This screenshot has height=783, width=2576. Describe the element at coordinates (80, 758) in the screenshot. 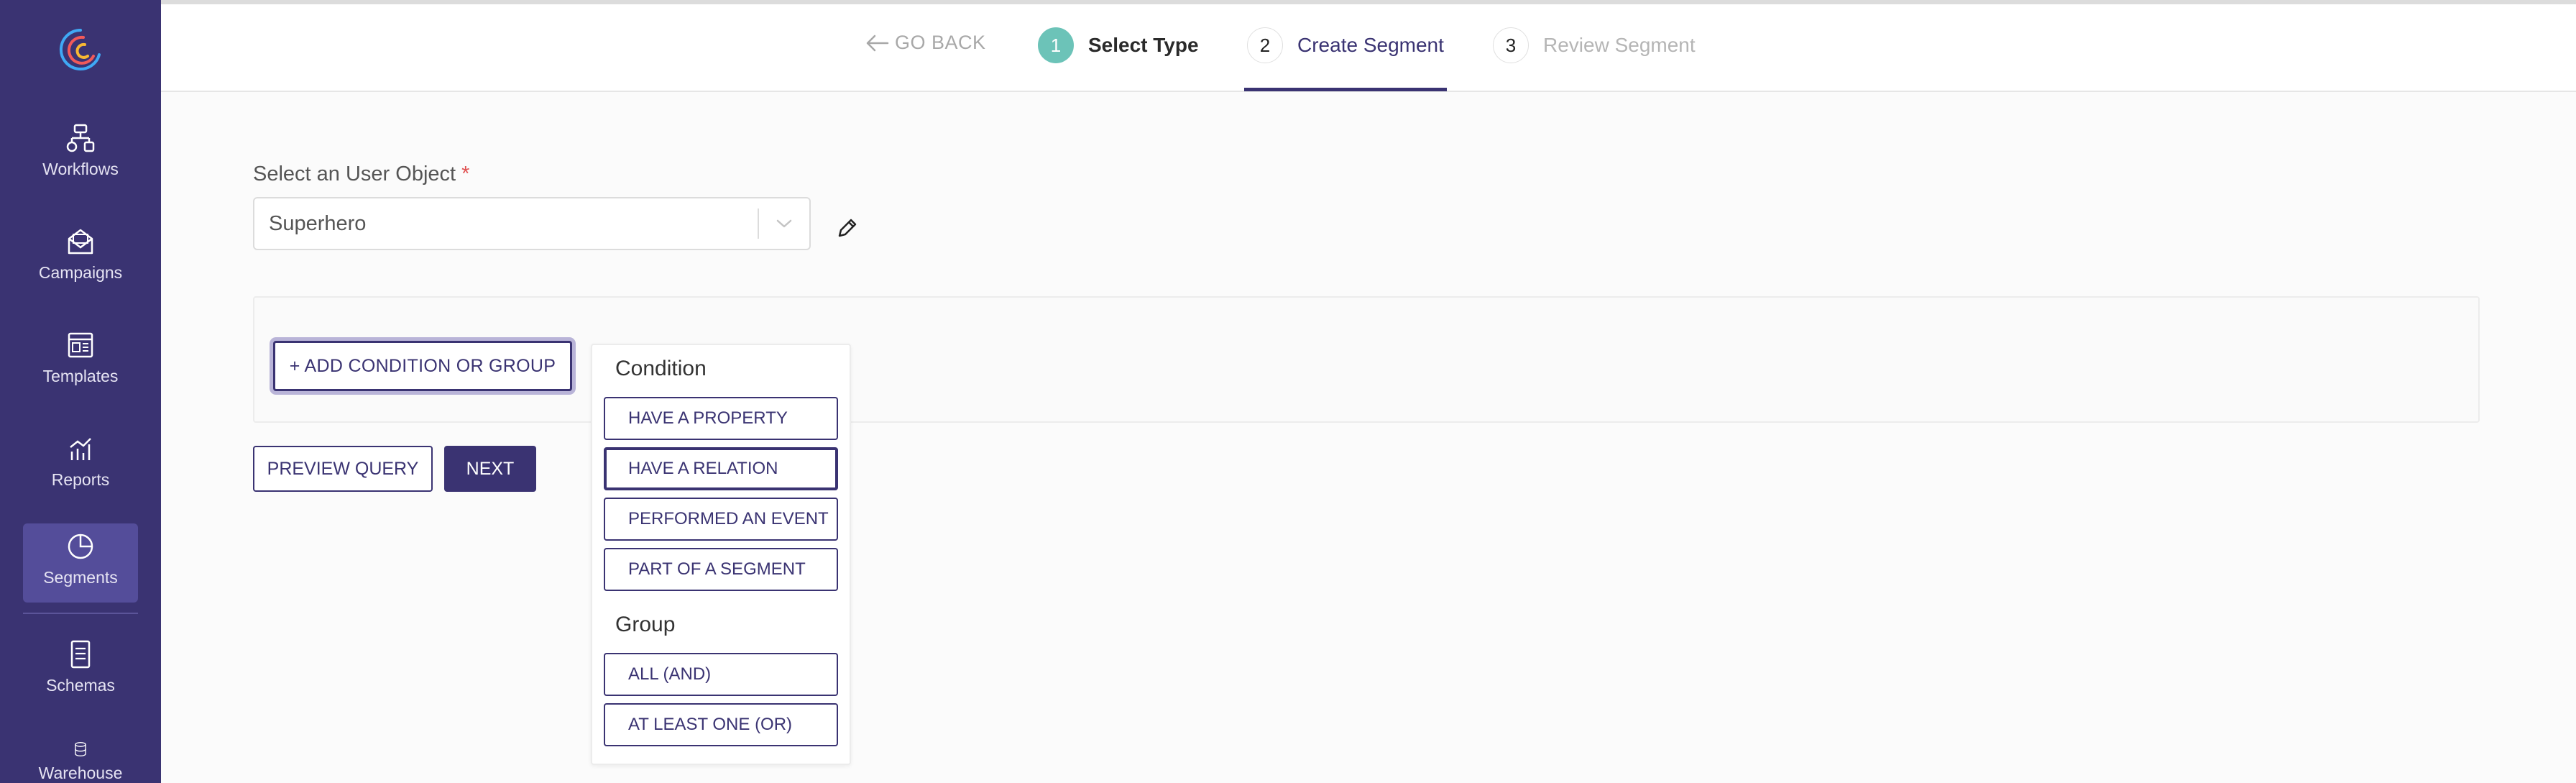

I see `sidebar-item-warehouse: Warehouse` at that location.